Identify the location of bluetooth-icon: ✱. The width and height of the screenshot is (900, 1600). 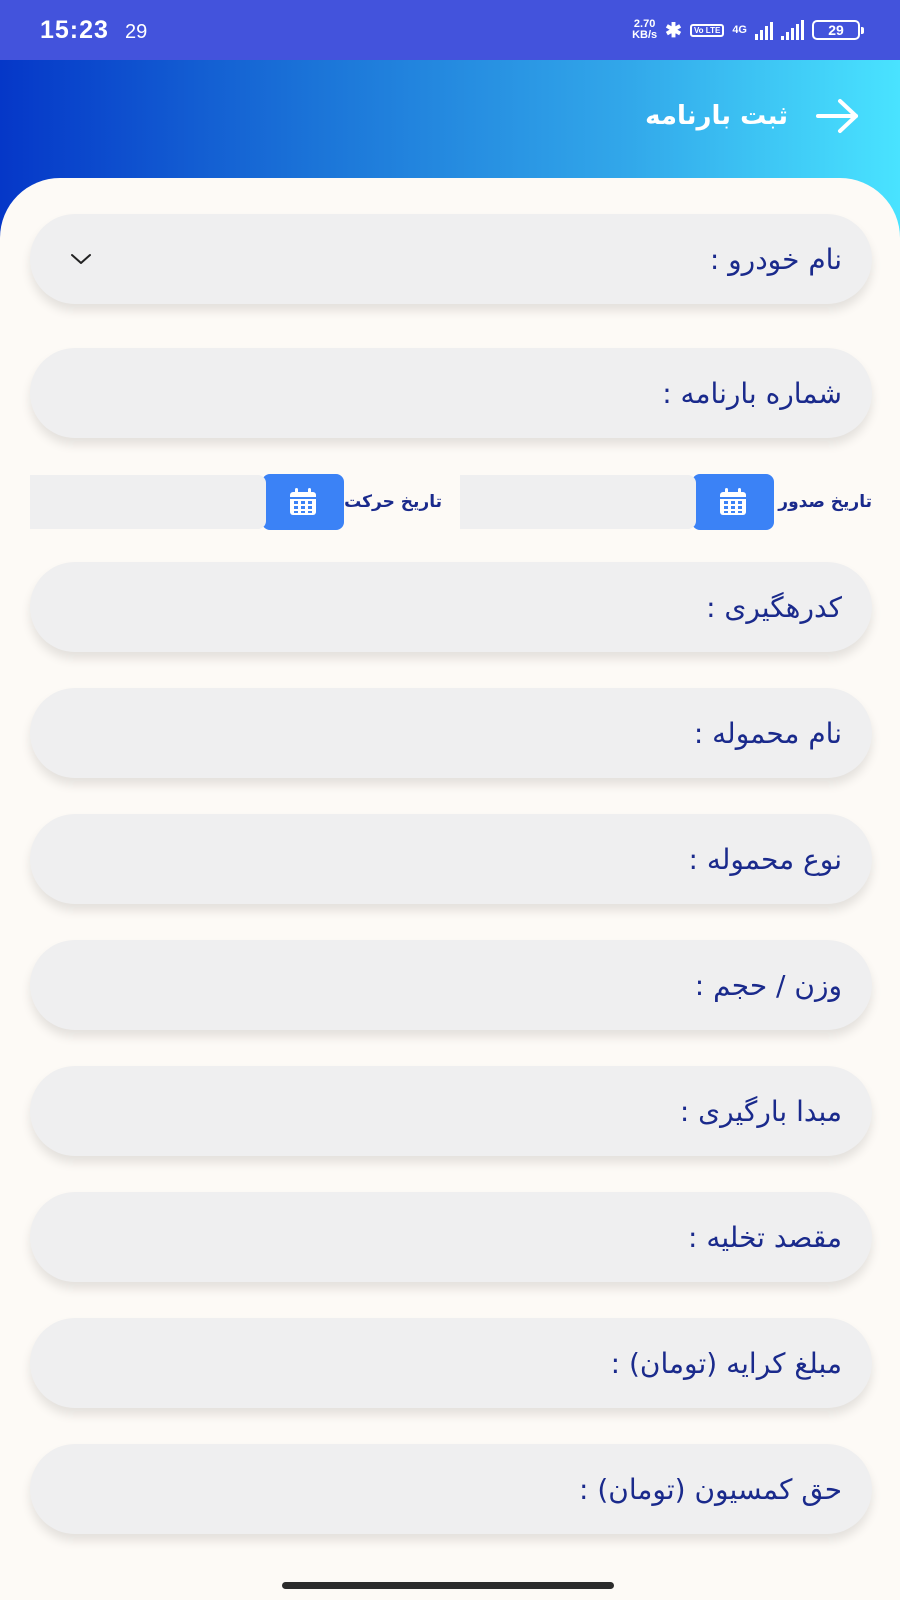
(673, 30).